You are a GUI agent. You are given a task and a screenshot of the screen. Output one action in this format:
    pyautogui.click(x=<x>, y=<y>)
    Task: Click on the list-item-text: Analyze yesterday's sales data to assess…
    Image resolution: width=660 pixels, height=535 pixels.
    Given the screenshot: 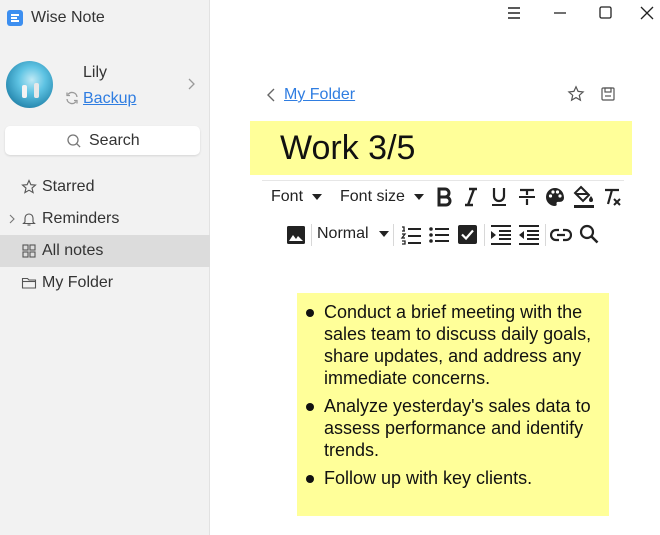 What is the action you would take?
    pyautogui.click(x=457, y=428)
    